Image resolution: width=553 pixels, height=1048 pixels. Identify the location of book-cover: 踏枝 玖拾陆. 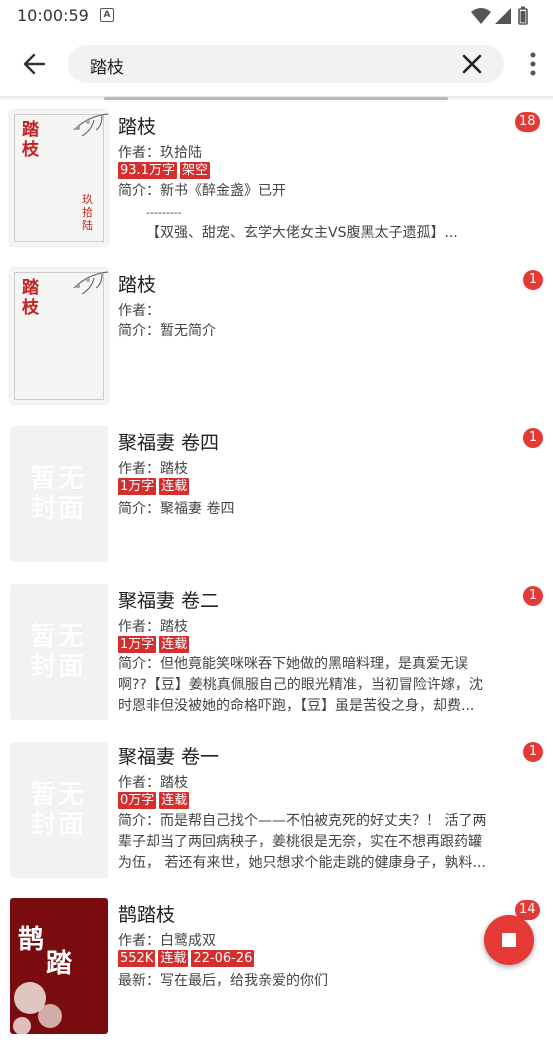
(59, 178).